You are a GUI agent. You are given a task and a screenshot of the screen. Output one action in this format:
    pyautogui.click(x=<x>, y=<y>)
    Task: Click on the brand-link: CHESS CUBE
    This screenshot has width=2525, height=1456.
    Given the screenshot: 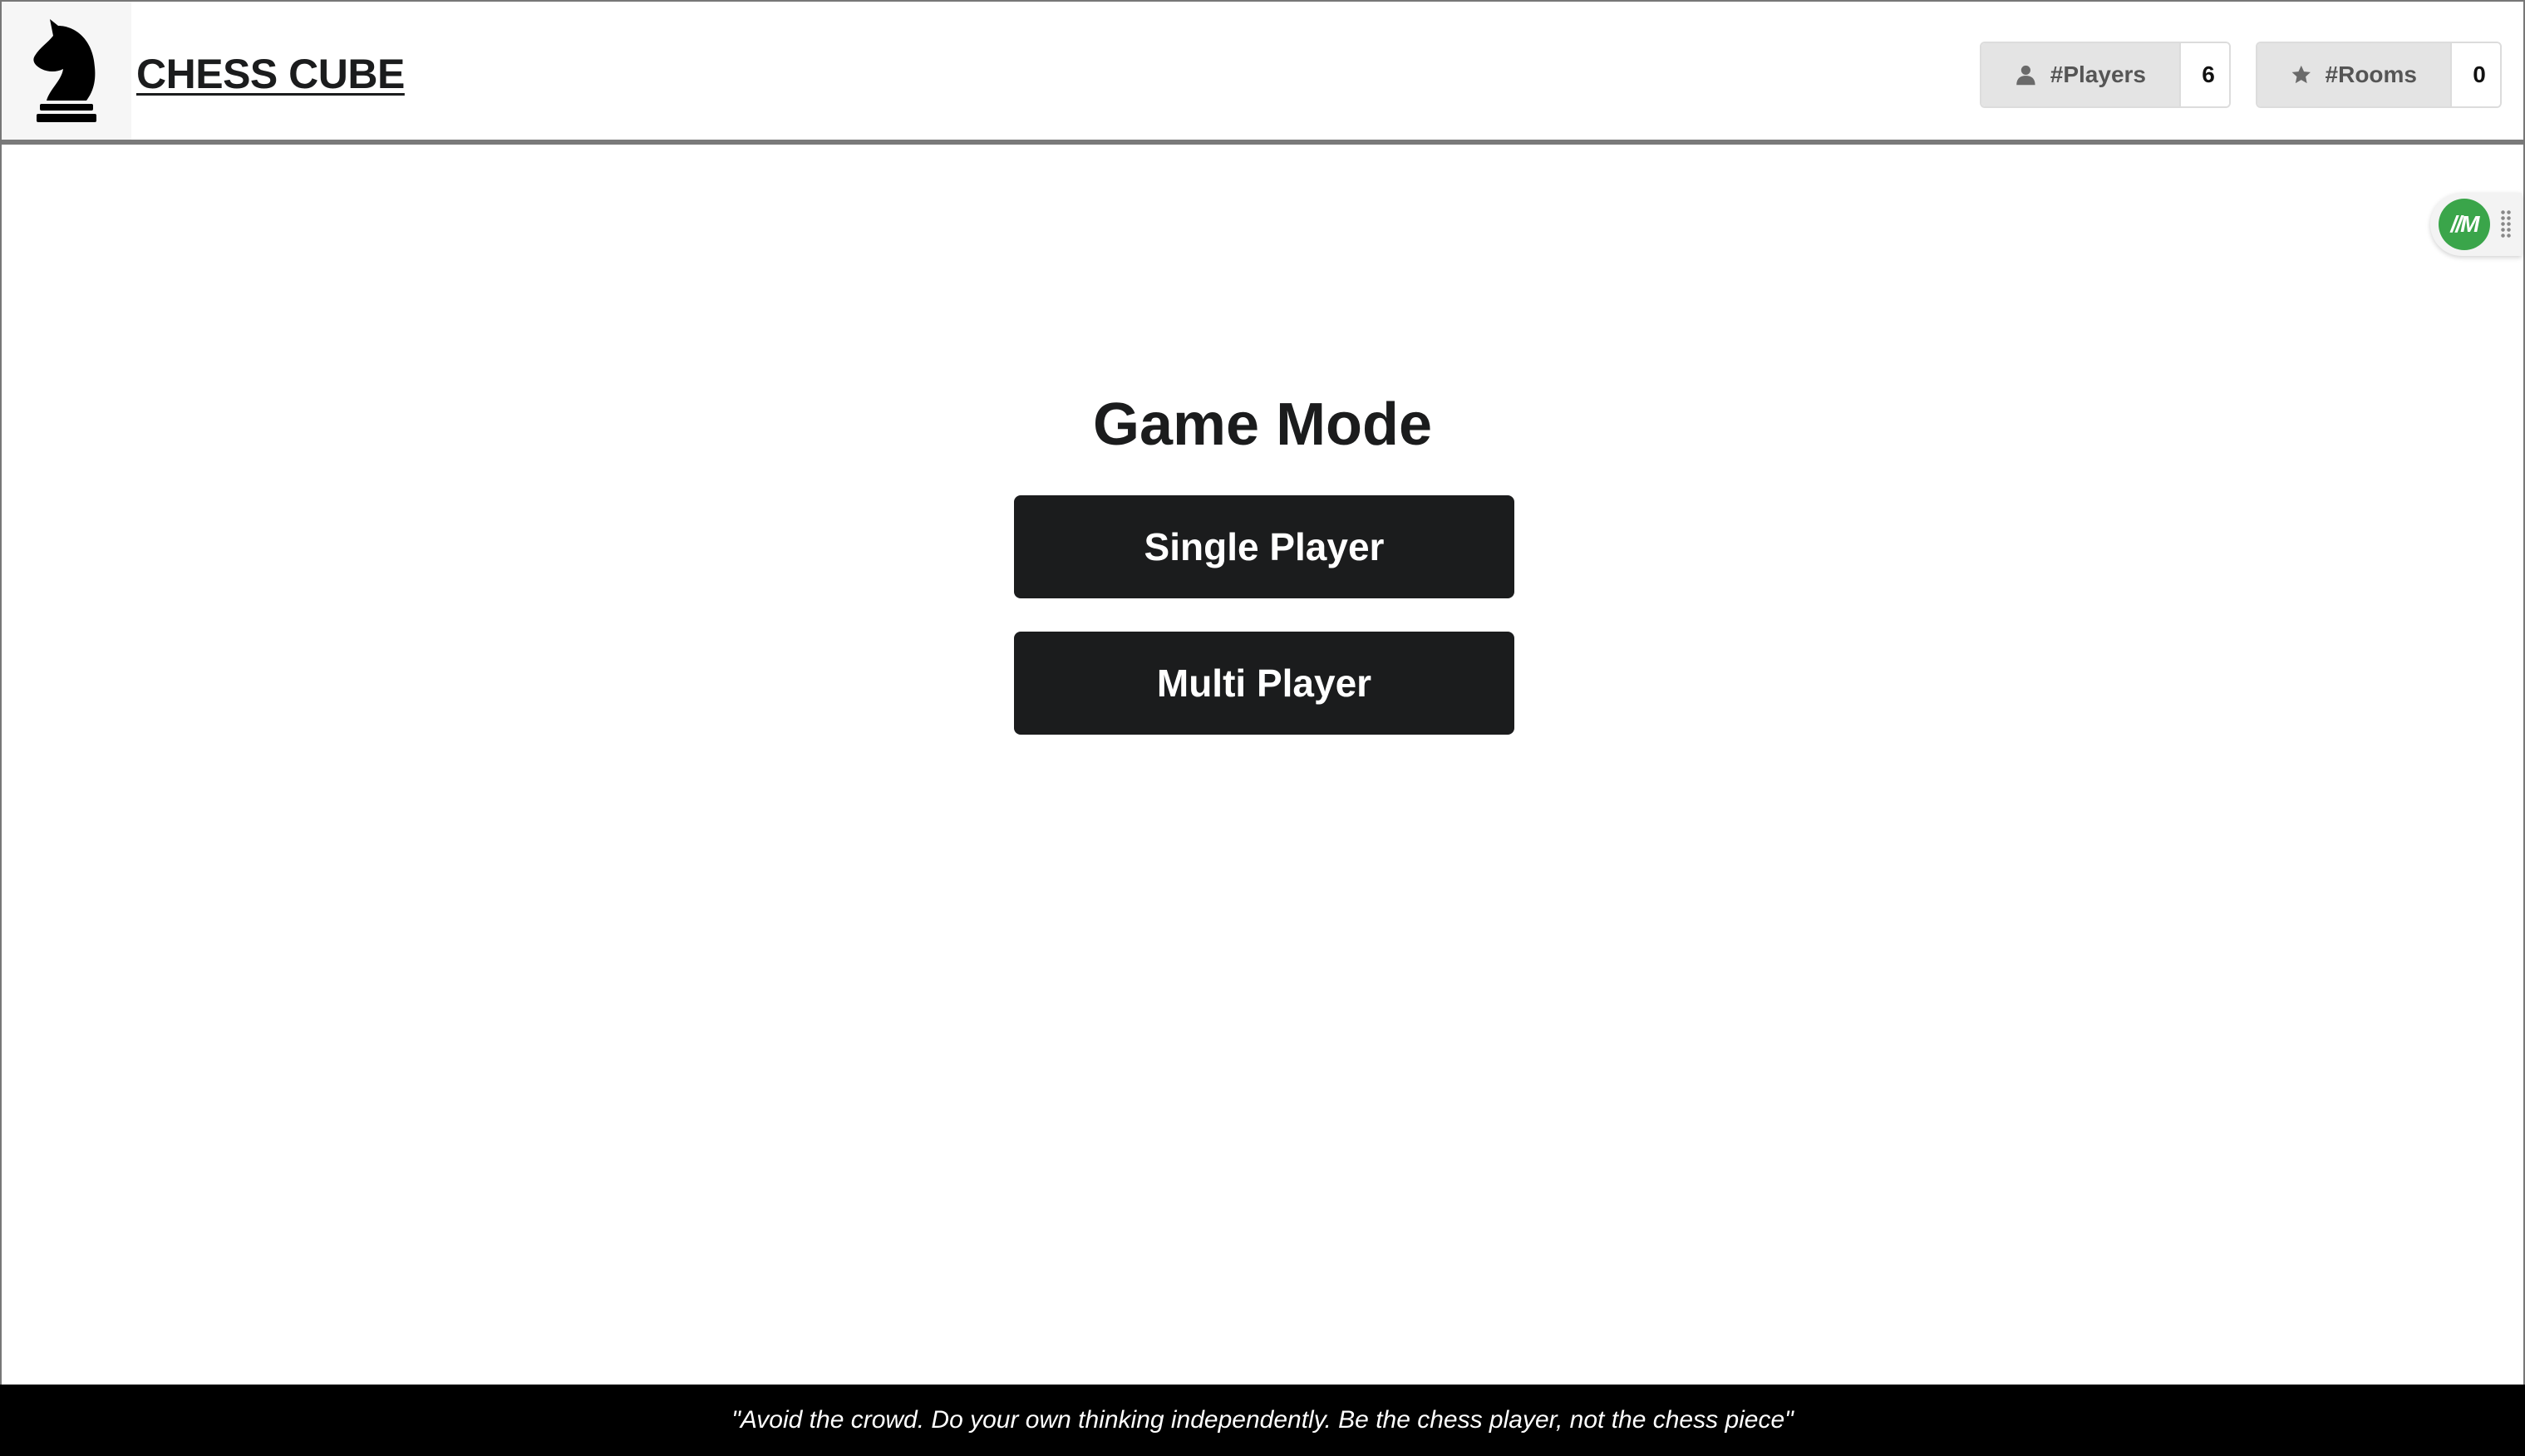 What is the action you would take?
    pyautogui.click(x=270, y=74)
    